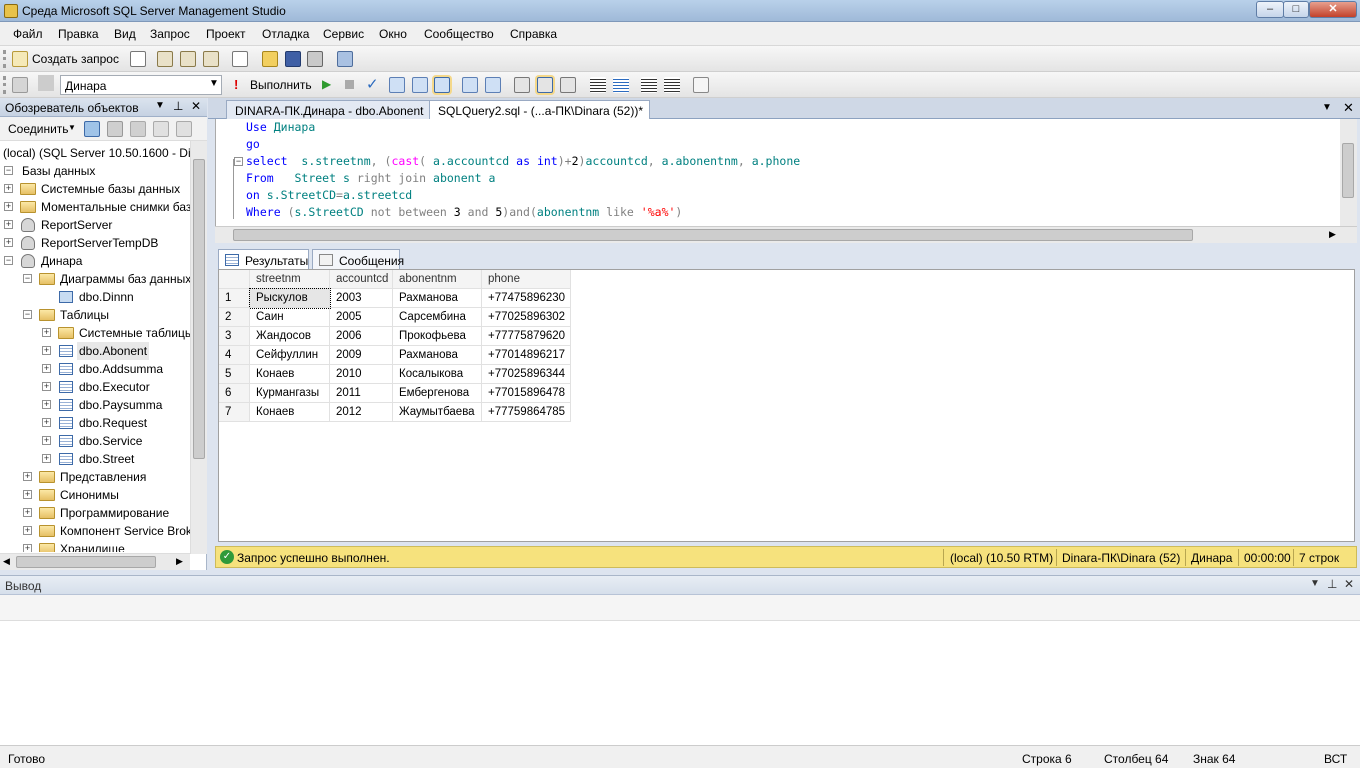 The image size is (1360, 768). Describe the element at coordinates (95, 405) in the screenshot. I see `tree-table-paysumma: + dbo.Paysumma` at that location.